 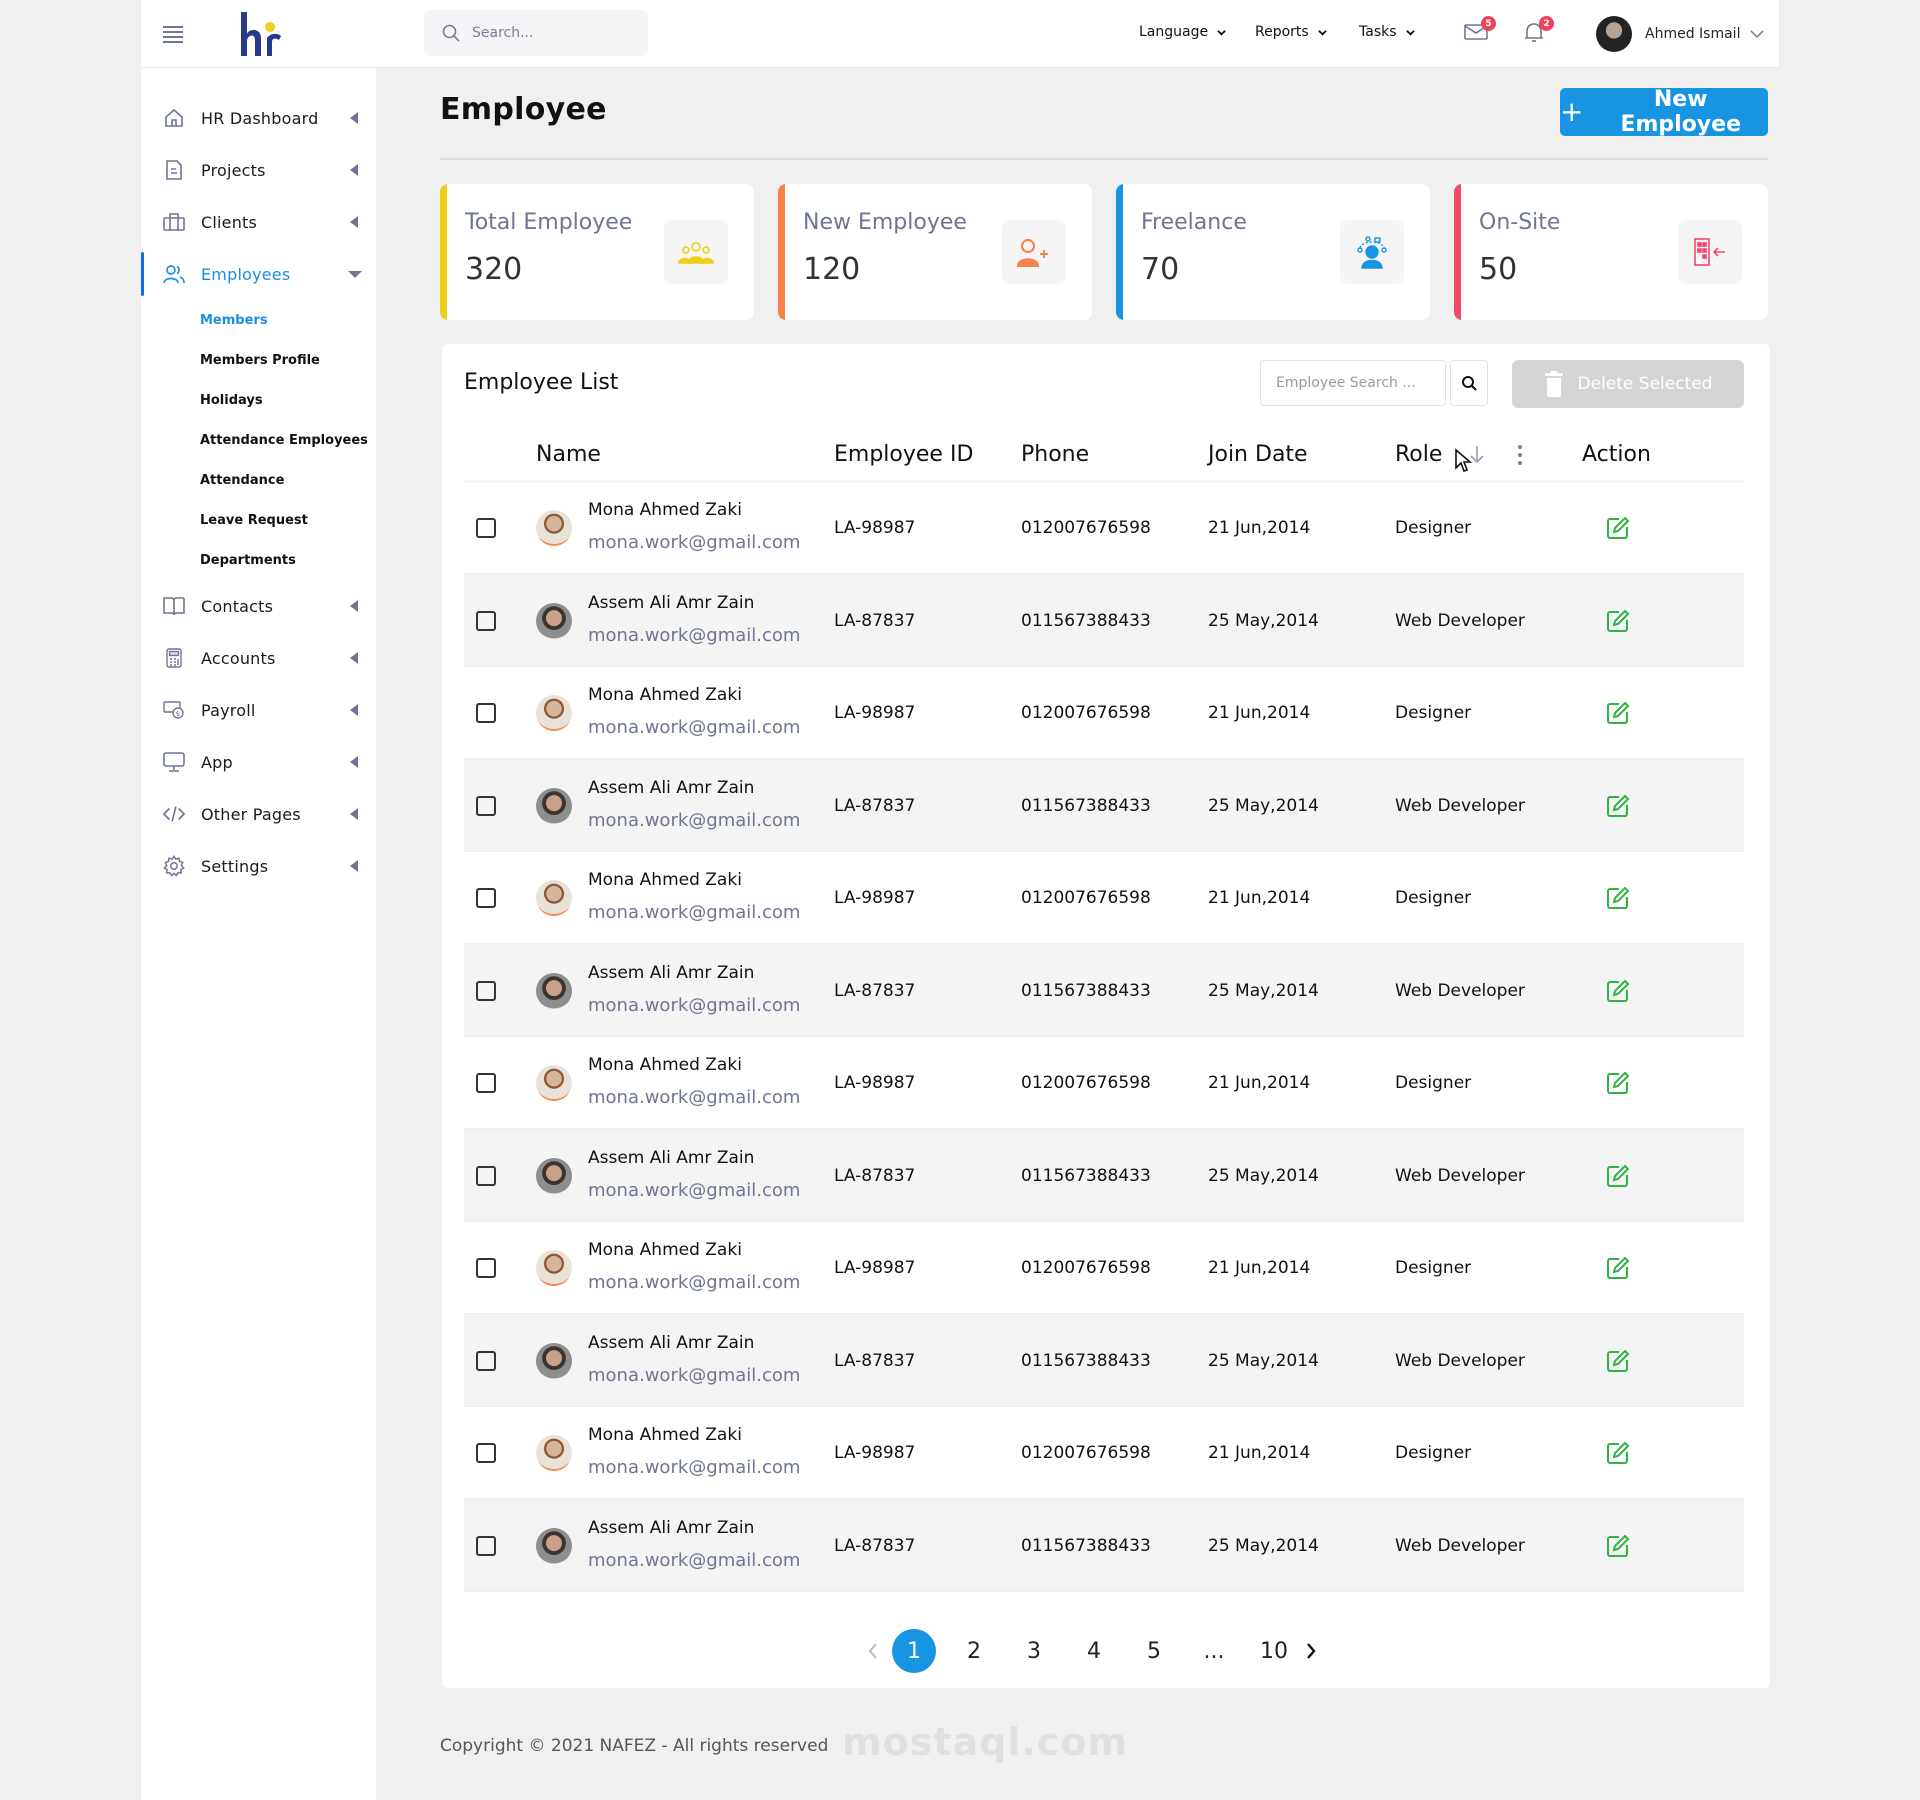 I want to click on sidebar-item-settings: Settings, so click(x=258, y=866).